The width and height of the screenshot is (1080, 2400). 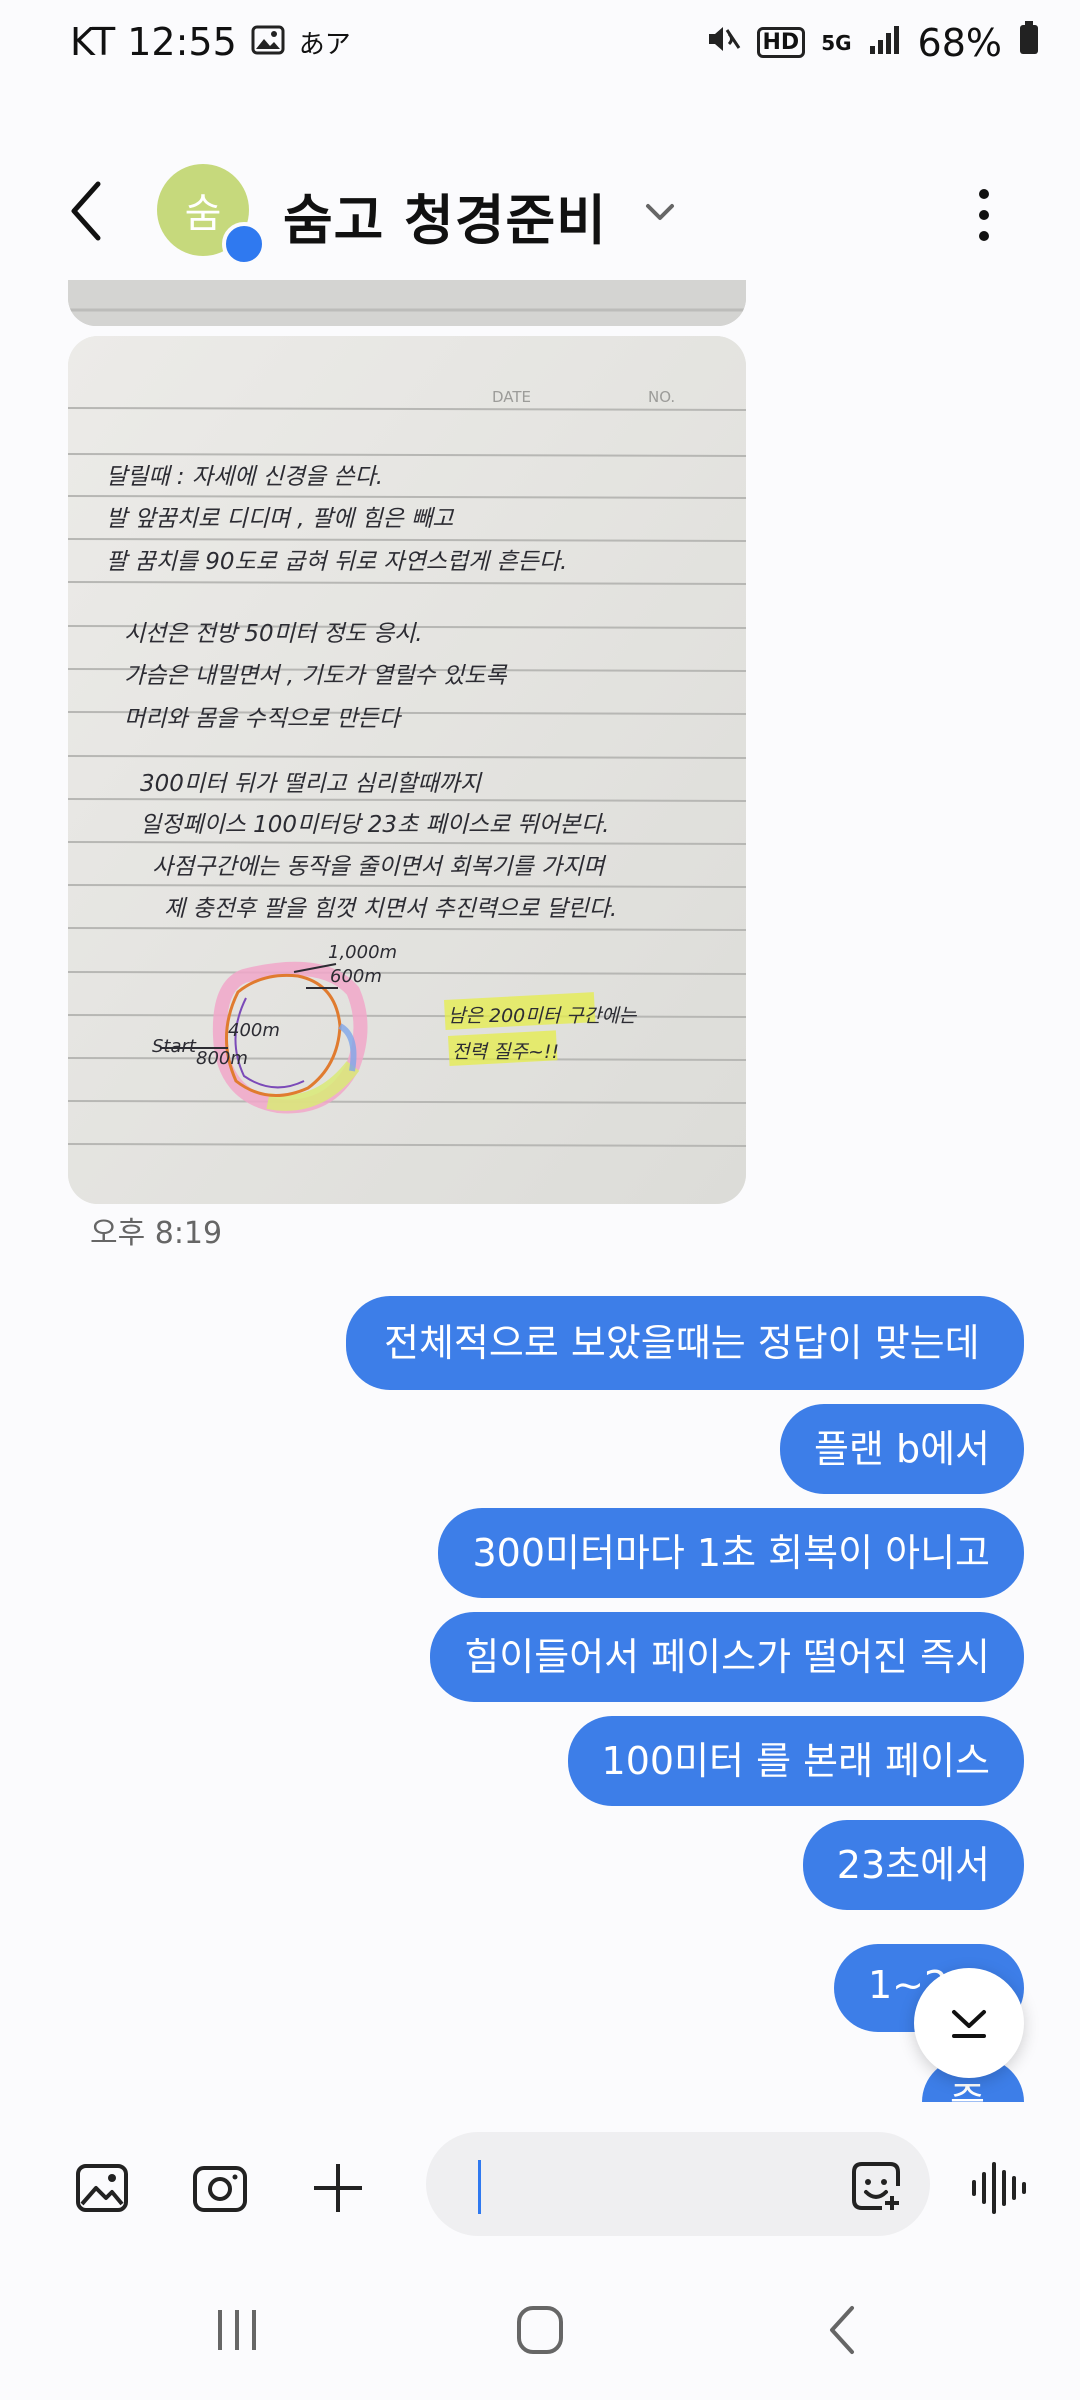 I want to click on scroll-to-bottom-button, so click(x=969, y=2023).